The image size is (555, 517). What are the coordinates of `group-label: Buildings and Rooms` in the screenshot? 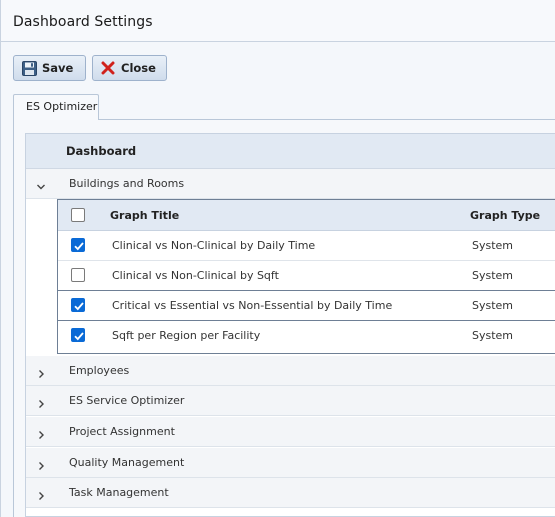 It's located at (127, 183).